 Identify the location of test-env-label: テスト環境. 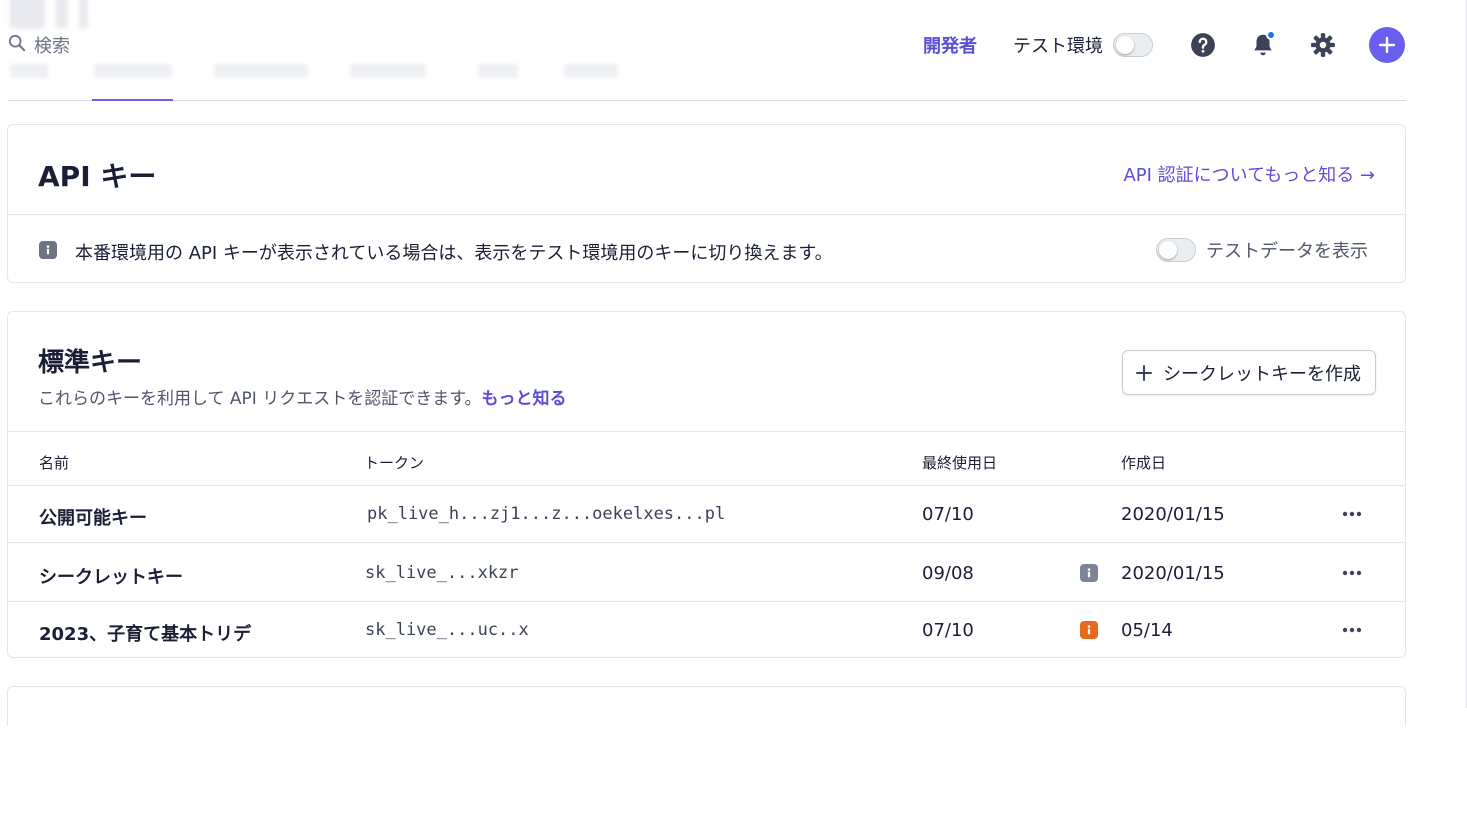
(1058, 46).